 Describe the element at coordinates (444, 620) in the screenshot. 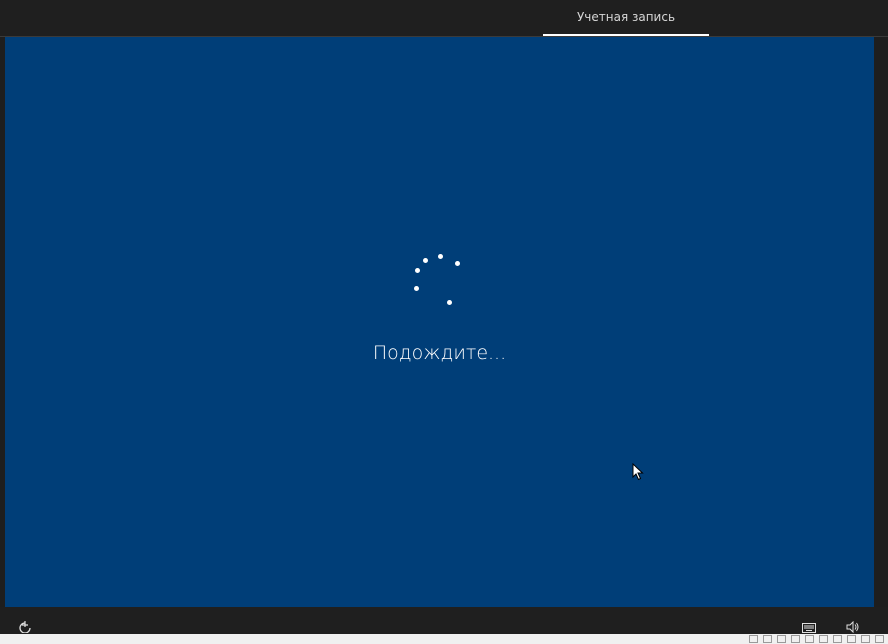

I see `bottom-bar` at that location.